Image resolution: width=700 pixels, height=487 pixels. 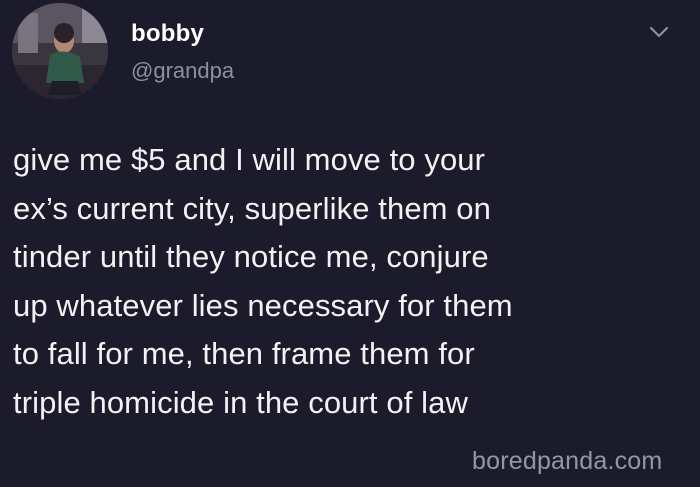 What do you see at coordinates (182, 71) in the screenshot?
I see `user-handle: @grandpa` at bounding box center [182, 71].